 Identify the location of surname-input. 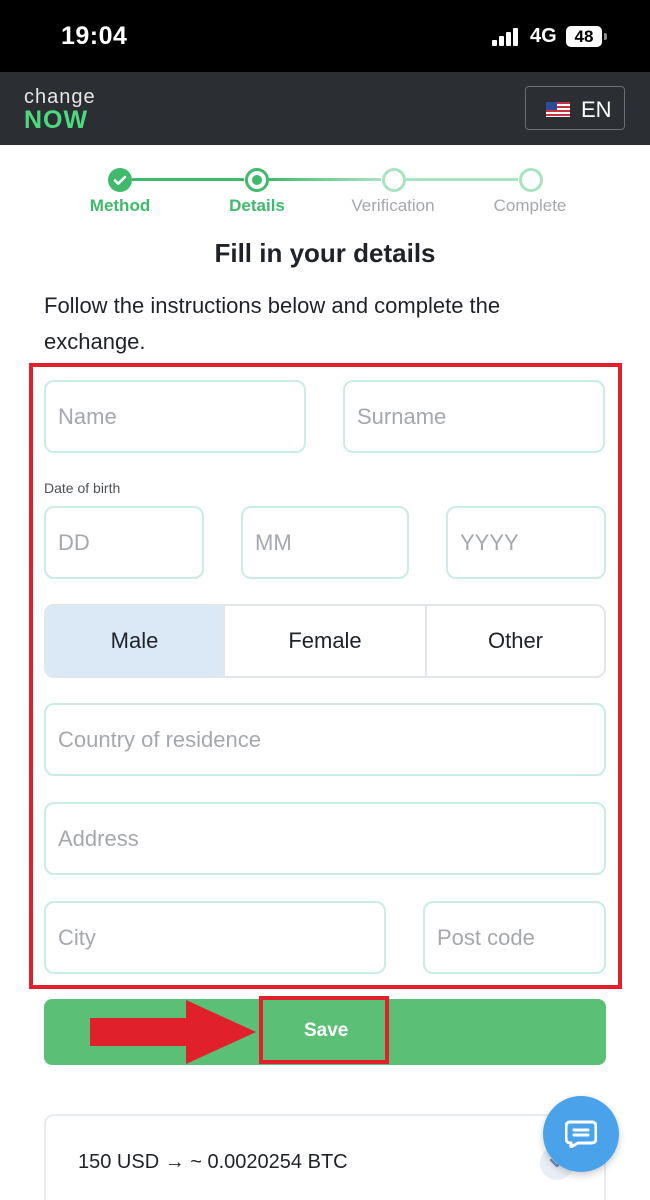
(474, 416).